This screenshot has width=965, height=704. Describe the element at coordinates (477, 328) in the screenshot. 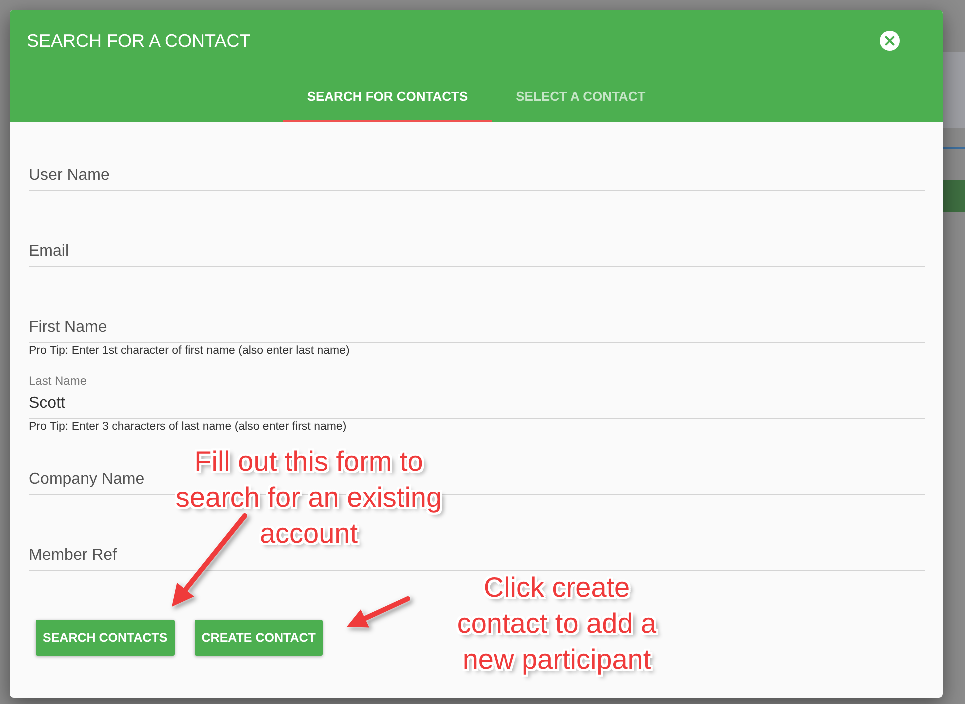

I see `text-field: First Name` at that location.